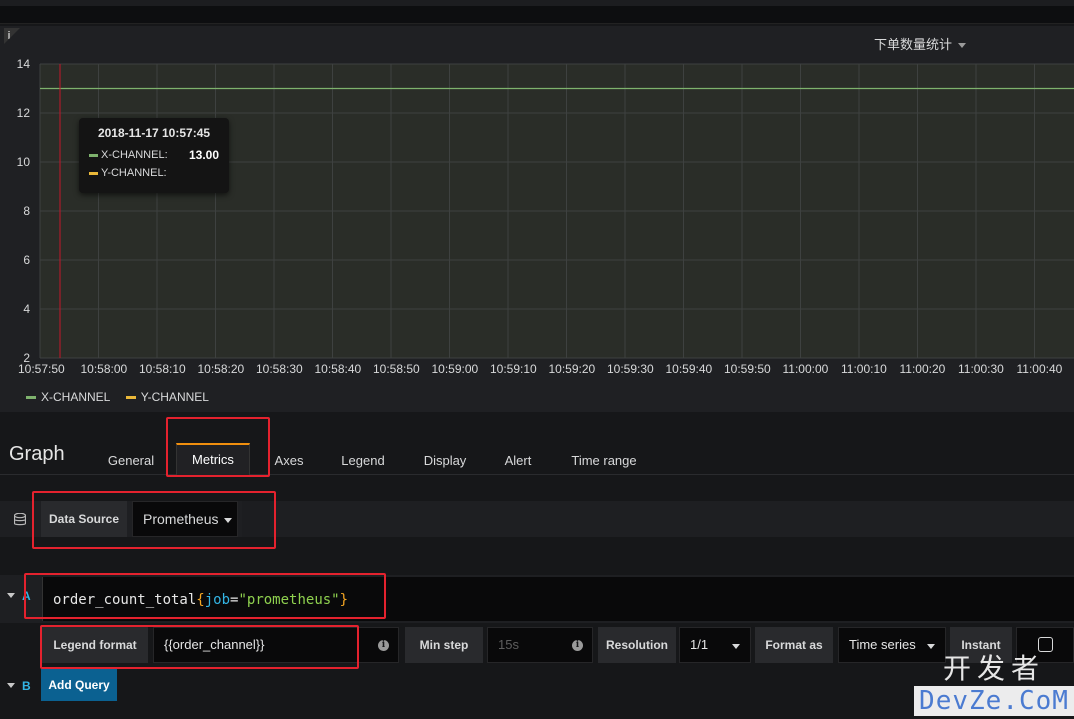 This screenshot has width=1074, height=719. Describe the element at coordinates (203, 155) in the screenshot. I see `tooltip-series-value: 13.00` at that location.